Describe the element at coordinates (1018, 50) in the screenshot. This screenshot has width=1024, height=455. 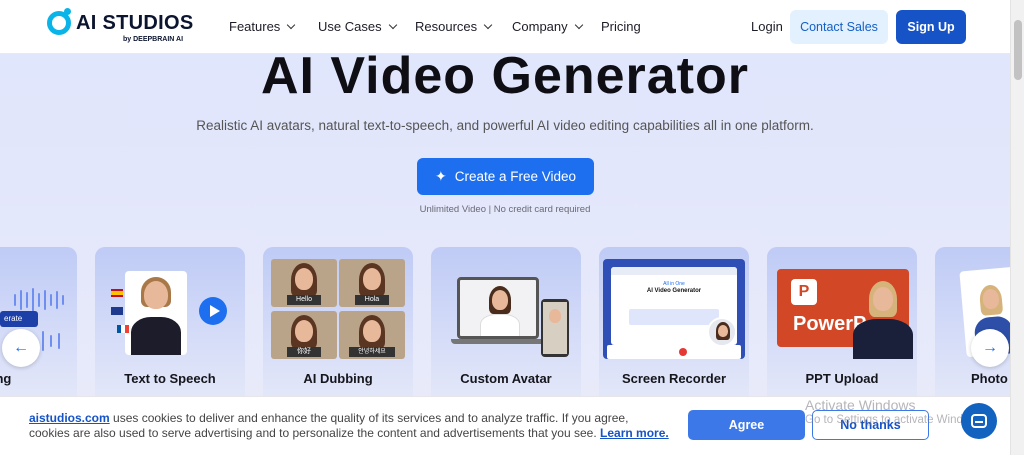
I see `scrollbar-thumb` at that location.